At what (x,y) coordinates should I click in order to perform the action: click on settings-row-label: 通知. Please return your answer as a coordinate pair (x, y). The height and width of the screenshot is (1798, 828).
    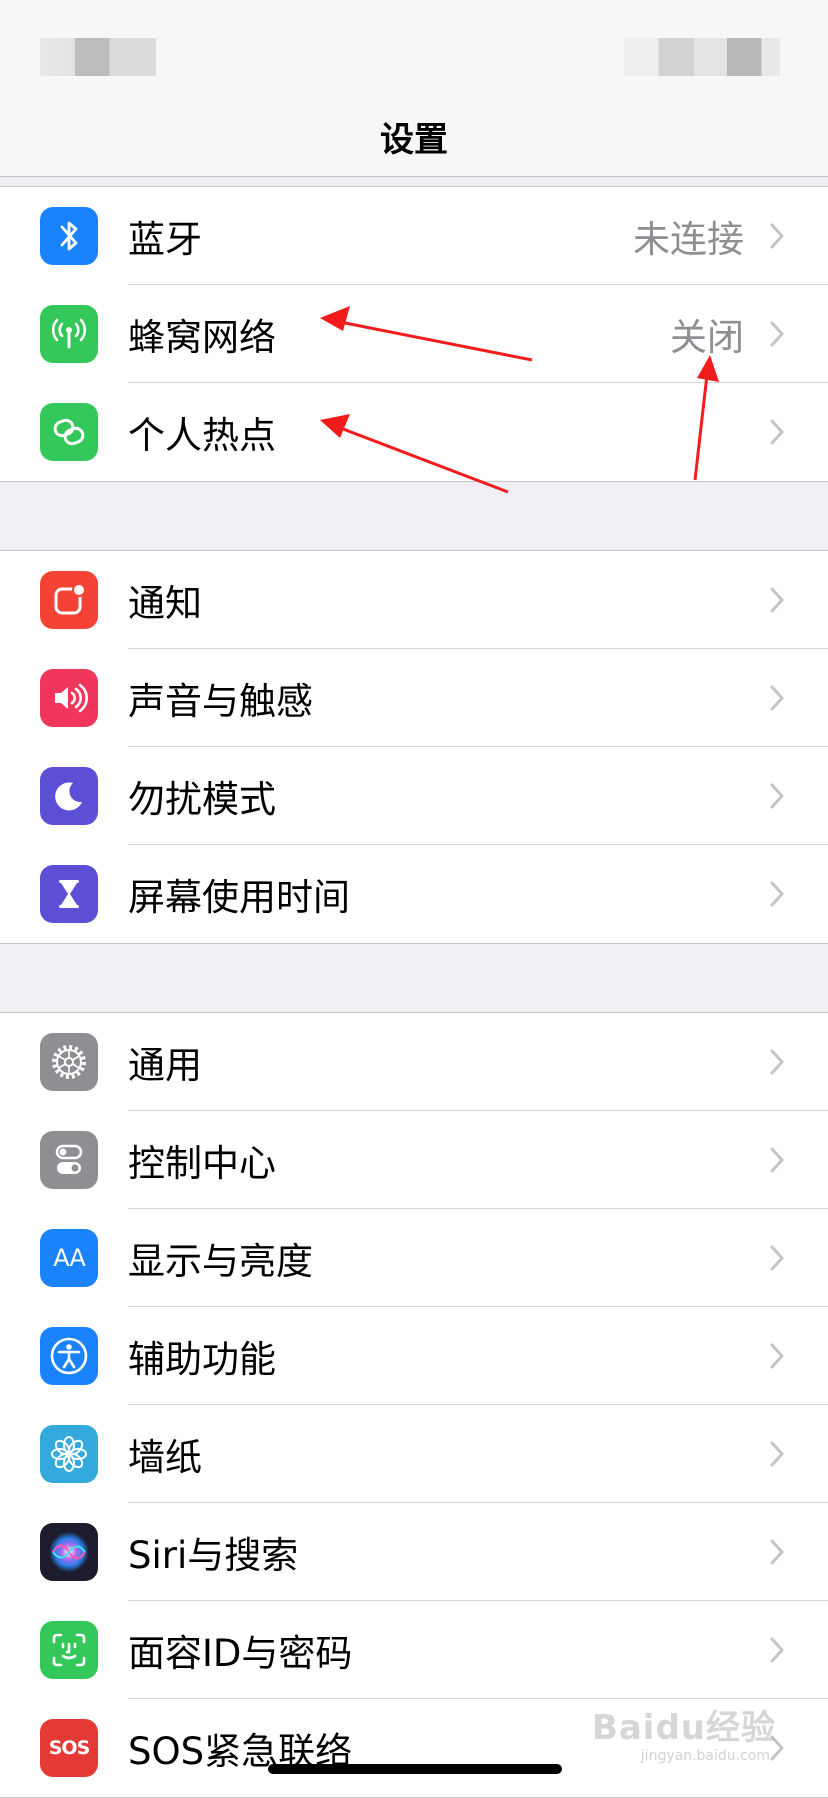
    Looking at the image, I should click on (165, 603).